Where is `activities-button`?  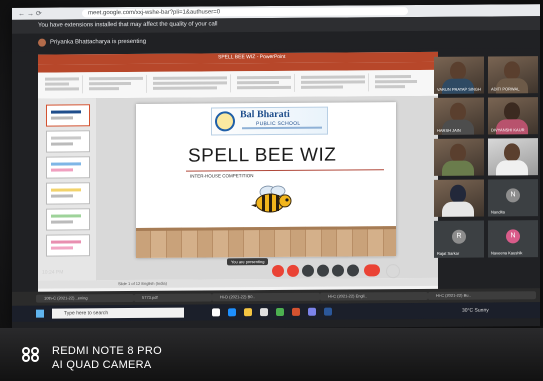
activities-button is located at coordinates (393, 271).